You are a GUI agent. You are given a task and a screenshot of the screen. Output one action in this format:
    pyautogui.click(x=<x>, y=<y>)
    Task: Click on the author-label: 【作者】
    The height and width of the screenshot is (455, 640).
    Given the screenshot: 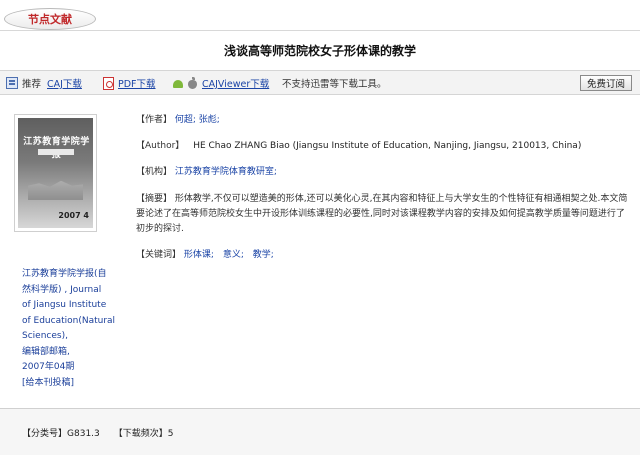 What is the action you would take?
    pyautogui.click(x=154, y=120)
    